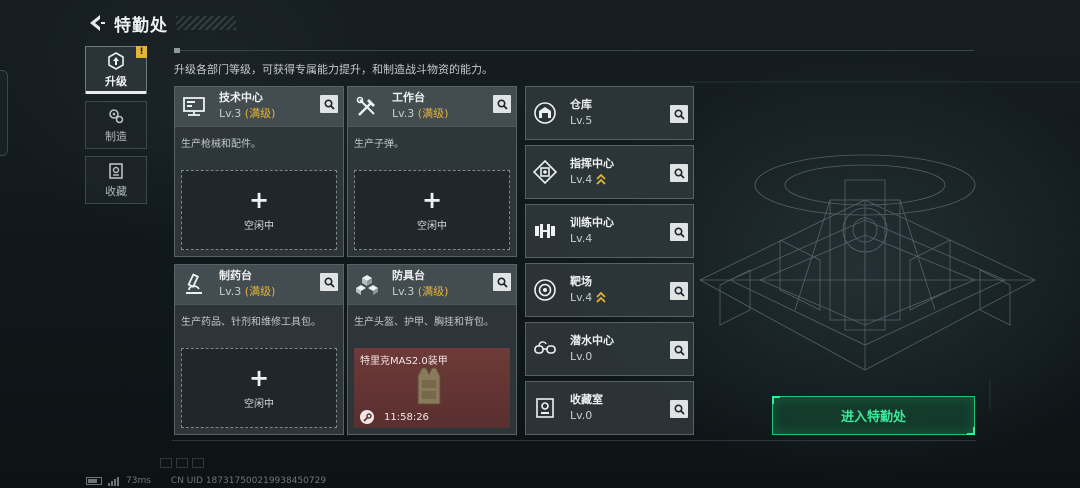 This screenshot has width=1080, height=488. I want to click on workbench-card-pharmacy: 制药台 Lv.3 (满级) 生产药品、针剂和维修工具包。 + 空闲中, so click(259, 349).